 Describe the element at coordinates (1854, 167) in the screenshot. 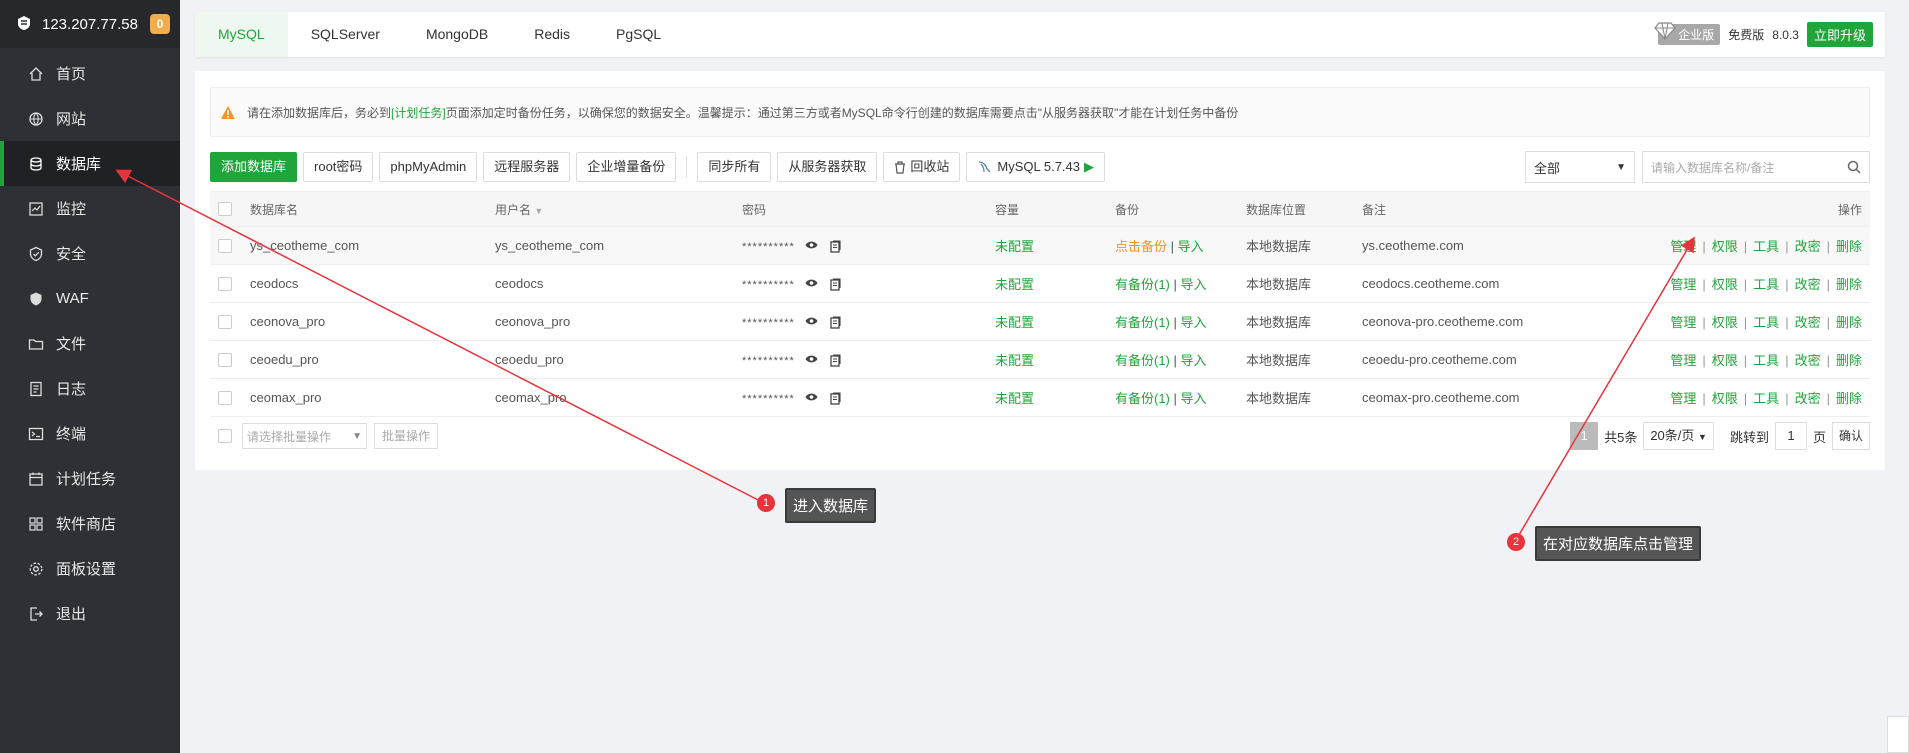

I see `search-icon` at that location.